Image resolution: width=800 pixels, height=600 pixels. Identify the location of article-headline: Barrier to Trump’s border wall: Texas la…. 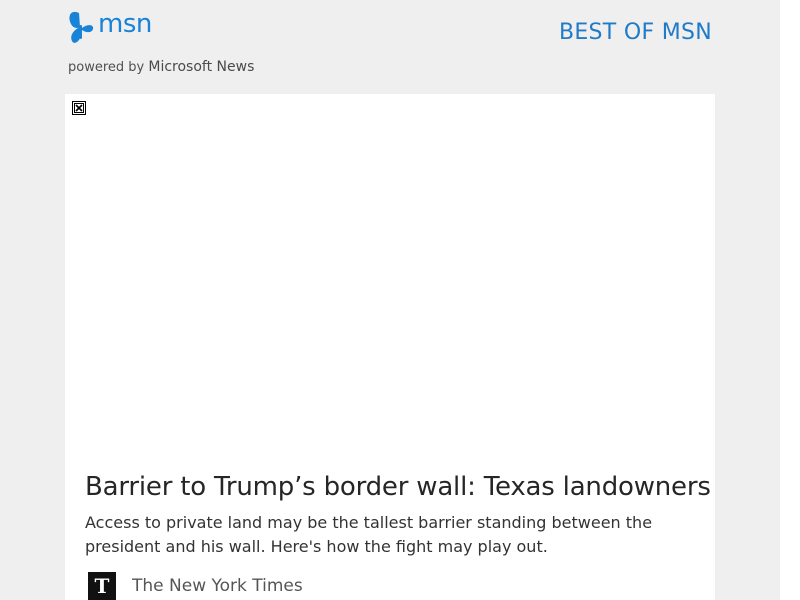
(398, 487).